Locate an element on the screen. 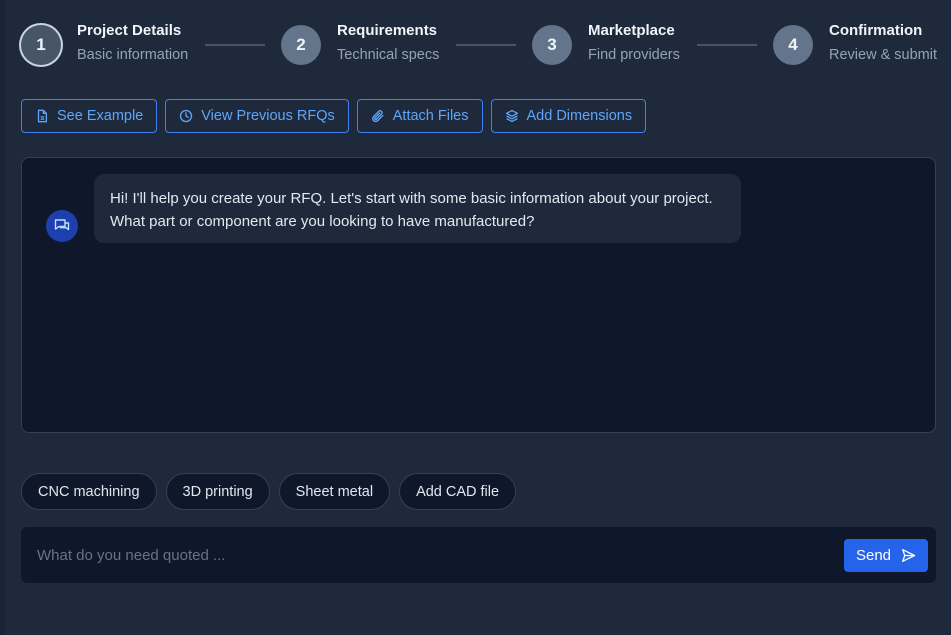  file-icon is located at coordinates (42, 116).